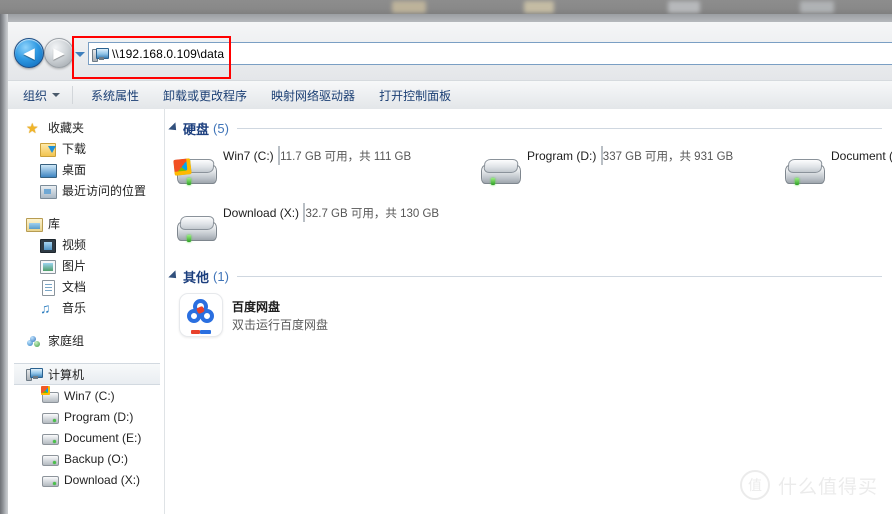 This screenshot has width=892, height=514. I want to click on sidebar-item-label: 库, so click(54, 224).